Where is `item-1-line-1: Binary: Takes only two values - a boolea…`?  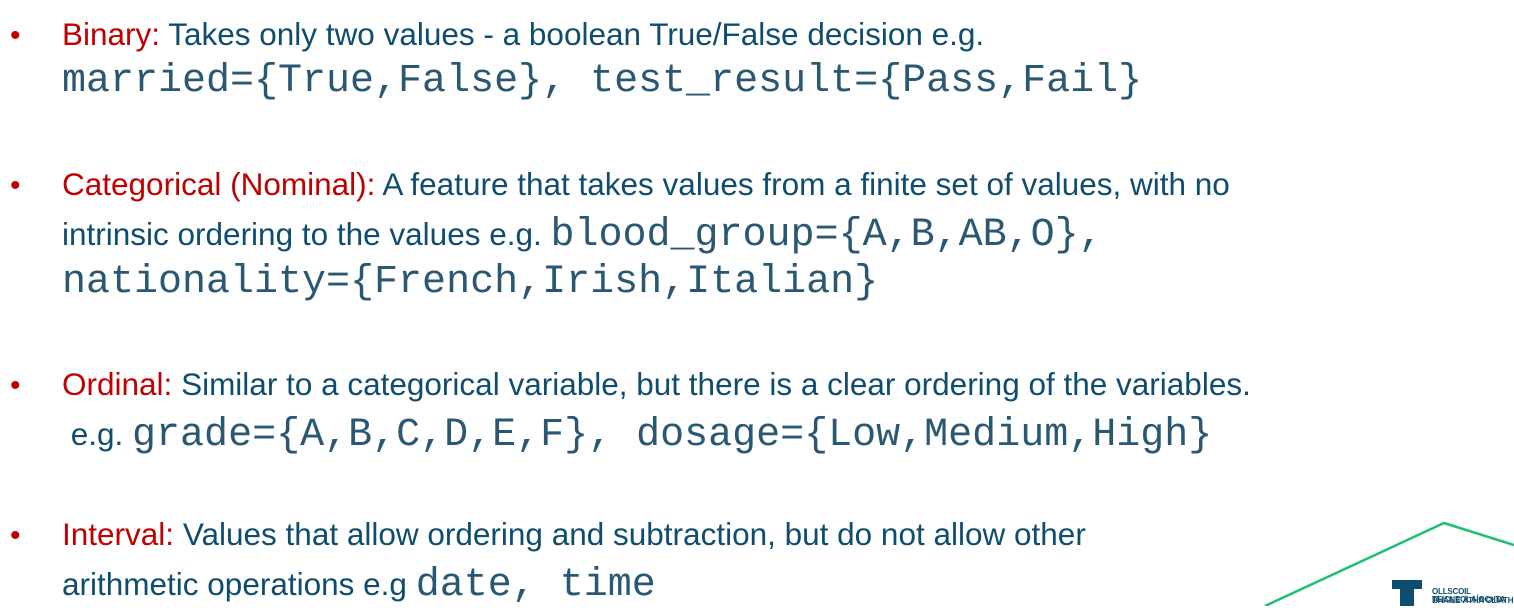
item-1-line-1: Binary: Takes only two values - a boolea… is located at coordinates (523, 34).